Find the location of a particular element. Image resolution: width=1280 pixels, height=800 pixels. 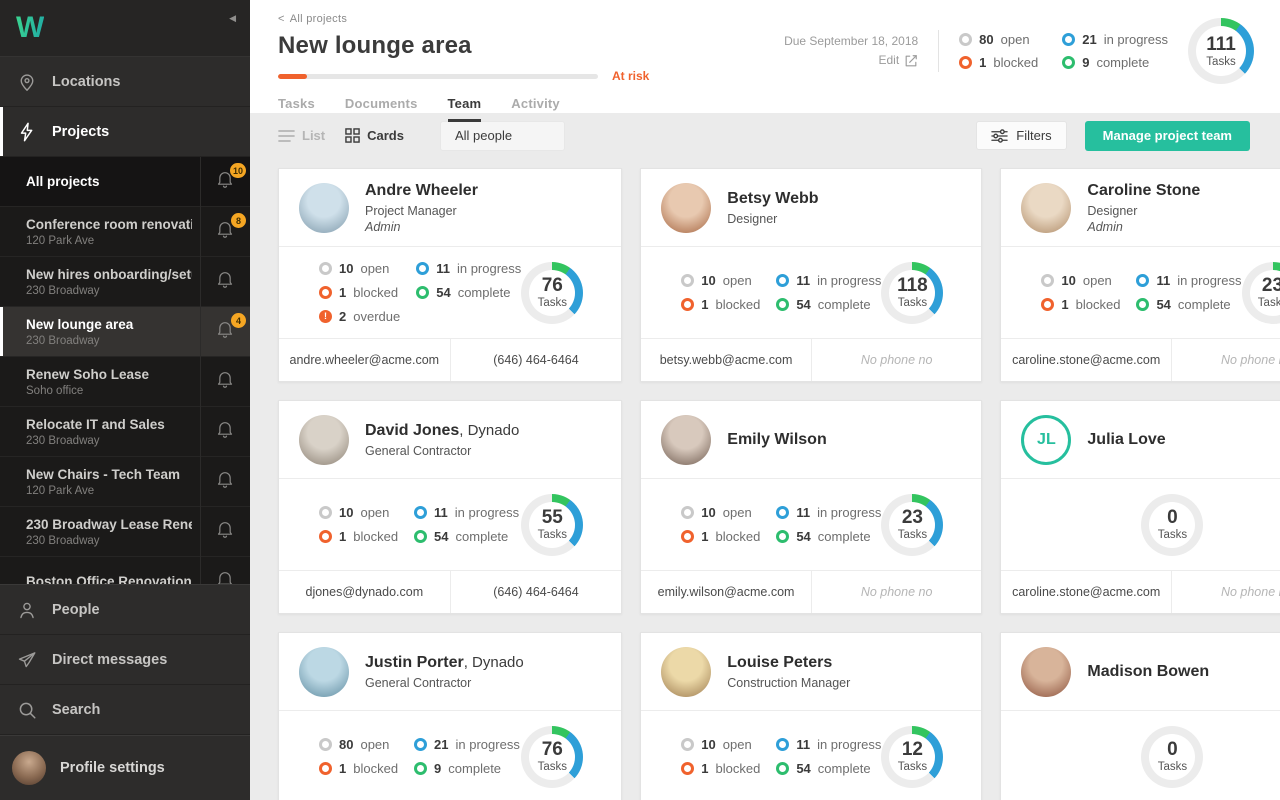

collapse-sidebar-icon: ◀ is located at coordinates (232, 18).